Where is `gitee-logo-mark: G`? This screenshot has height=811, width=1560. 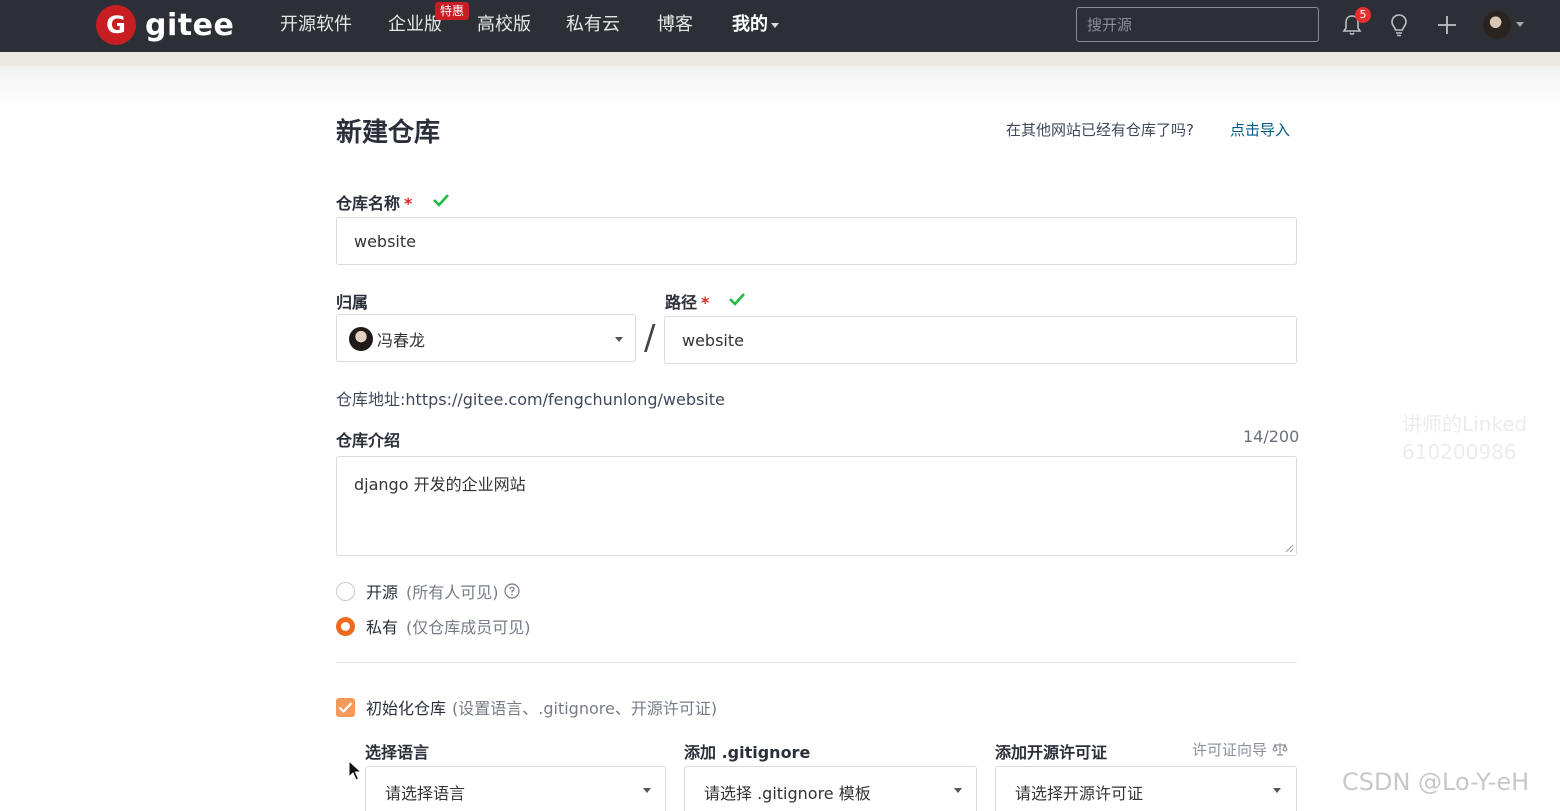 gitee-logo-mark: G is located at coordinates (116, 25).